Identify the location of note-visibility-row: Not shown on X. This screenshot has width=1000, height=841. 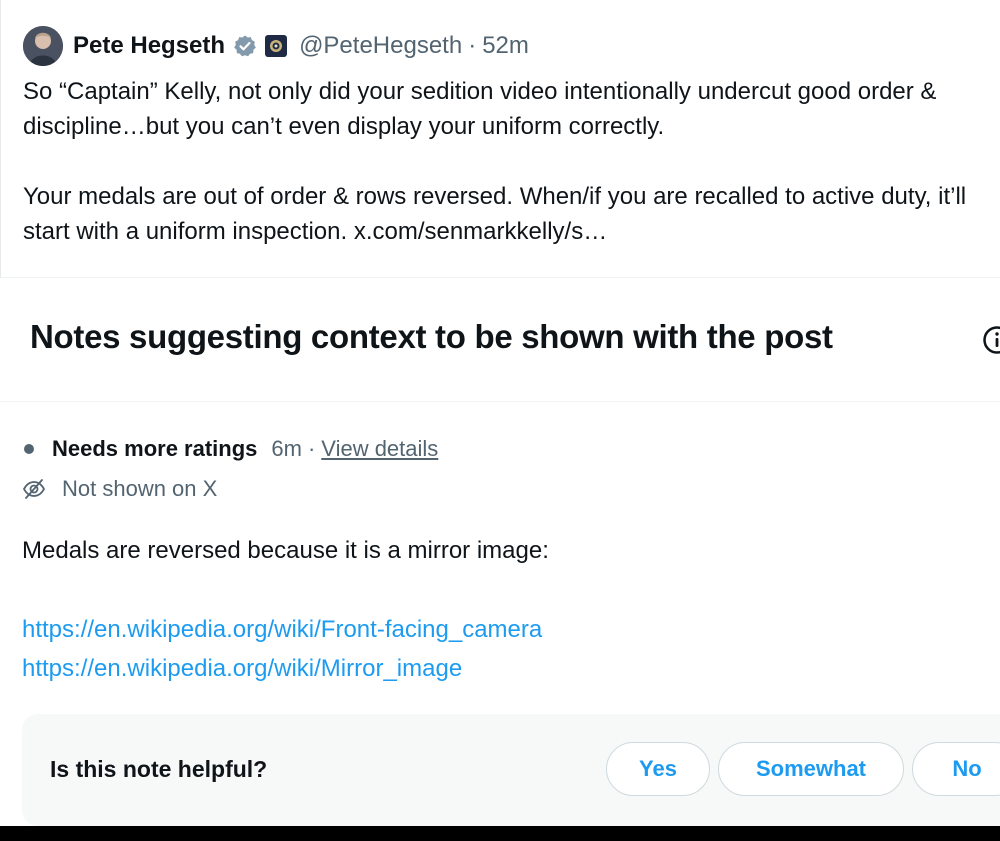
(119, 489).